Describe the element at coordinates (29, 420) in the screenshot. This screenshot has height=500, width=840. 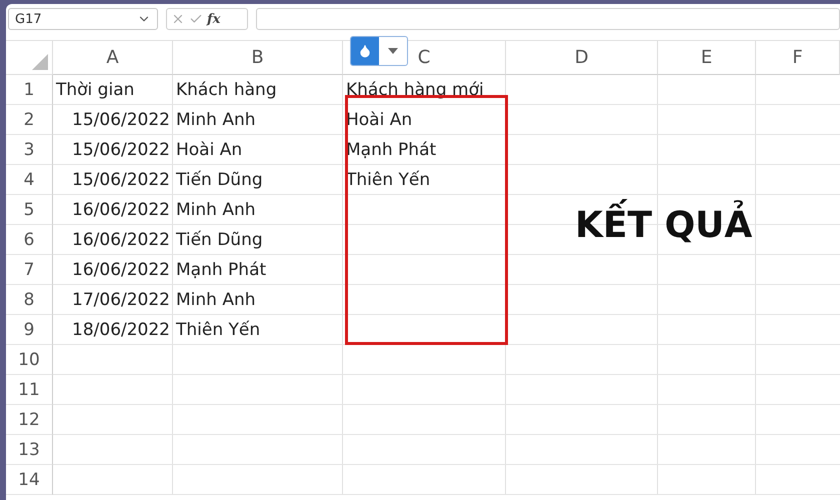
I see `row-header: 12` at that location.